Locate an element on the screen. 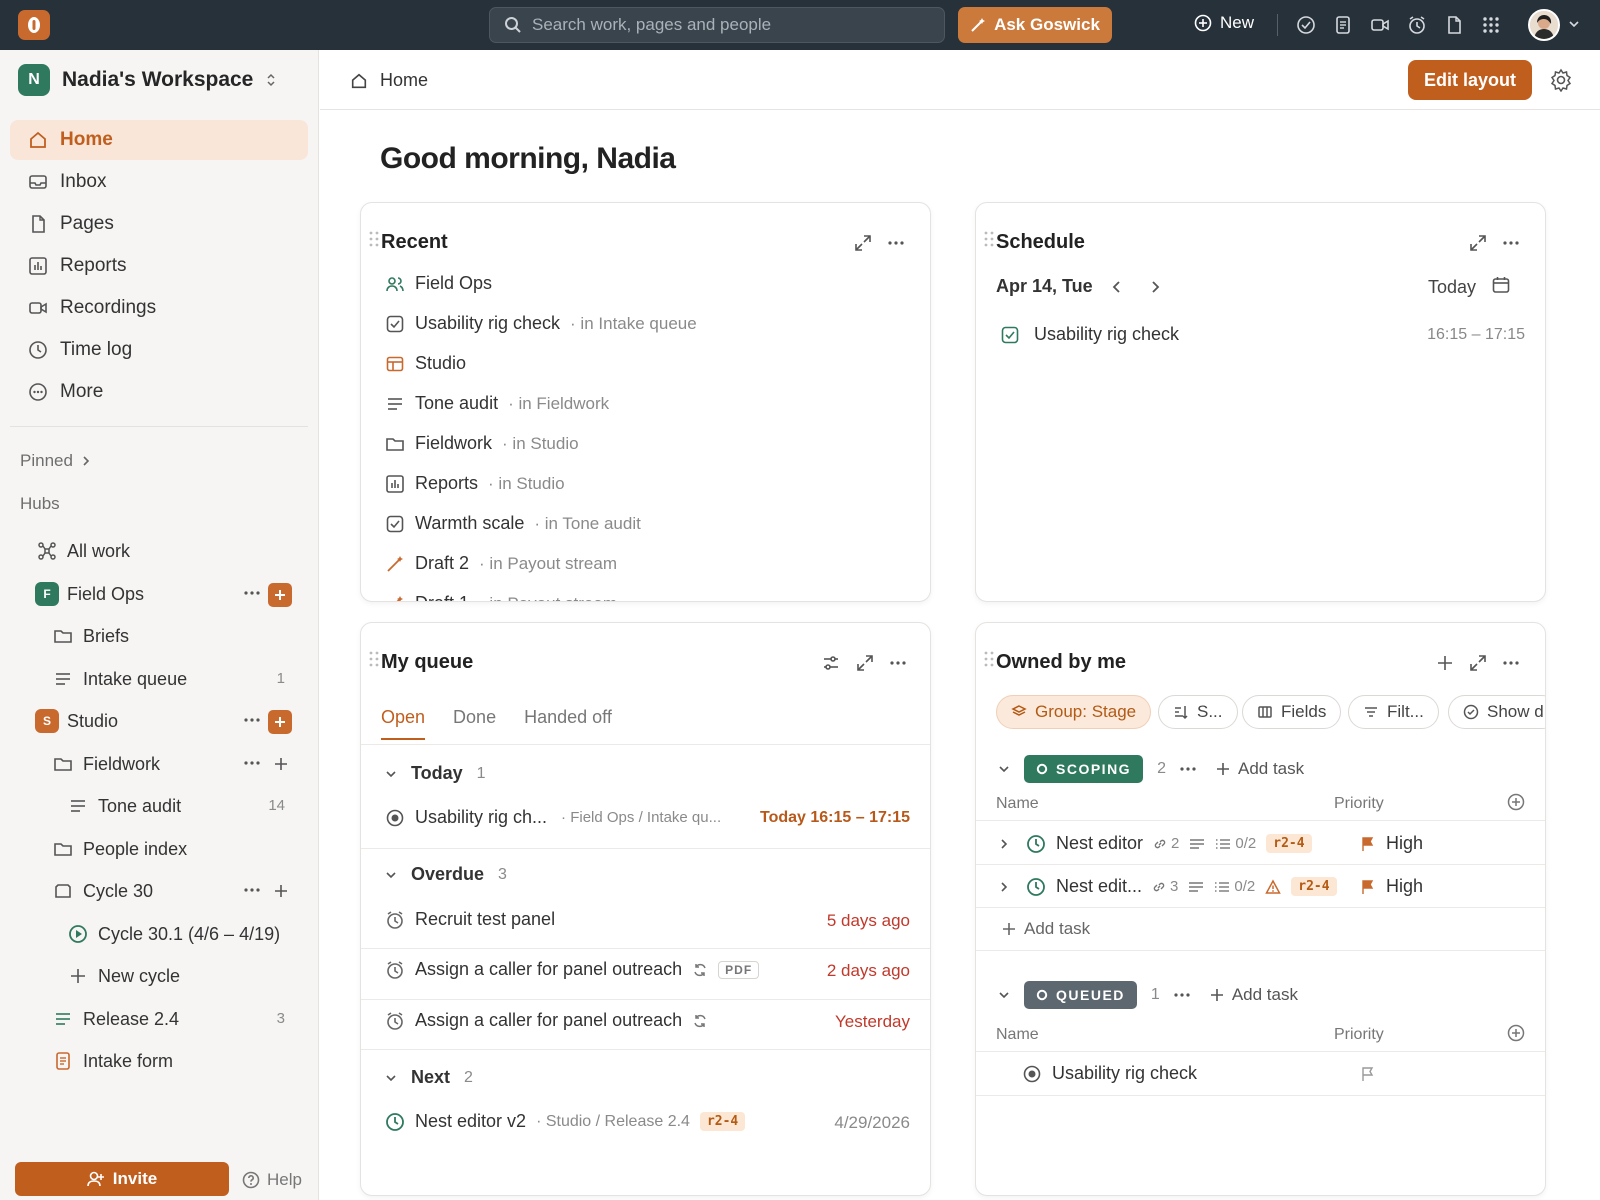 This screenshot has width=1600, height=1200. table-row: Usability rig check is located at coordinates (1109, 1073).